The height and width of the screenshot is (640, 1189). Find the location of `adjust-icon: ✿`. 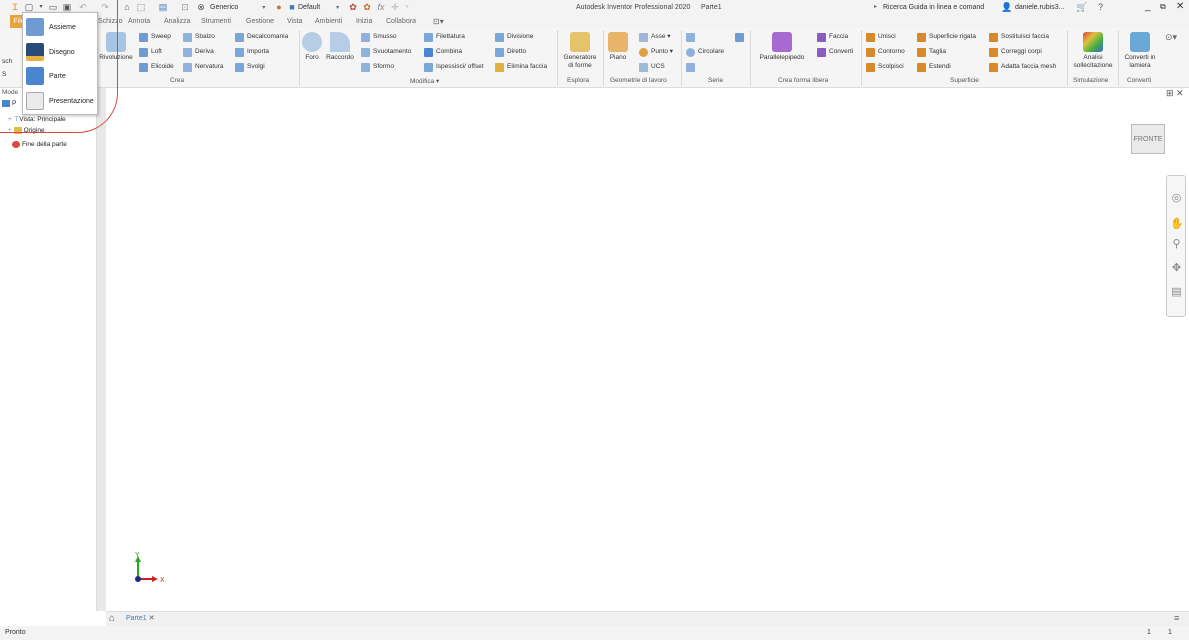

adjust-icon: ✿ is located at coordinates (353, 7).